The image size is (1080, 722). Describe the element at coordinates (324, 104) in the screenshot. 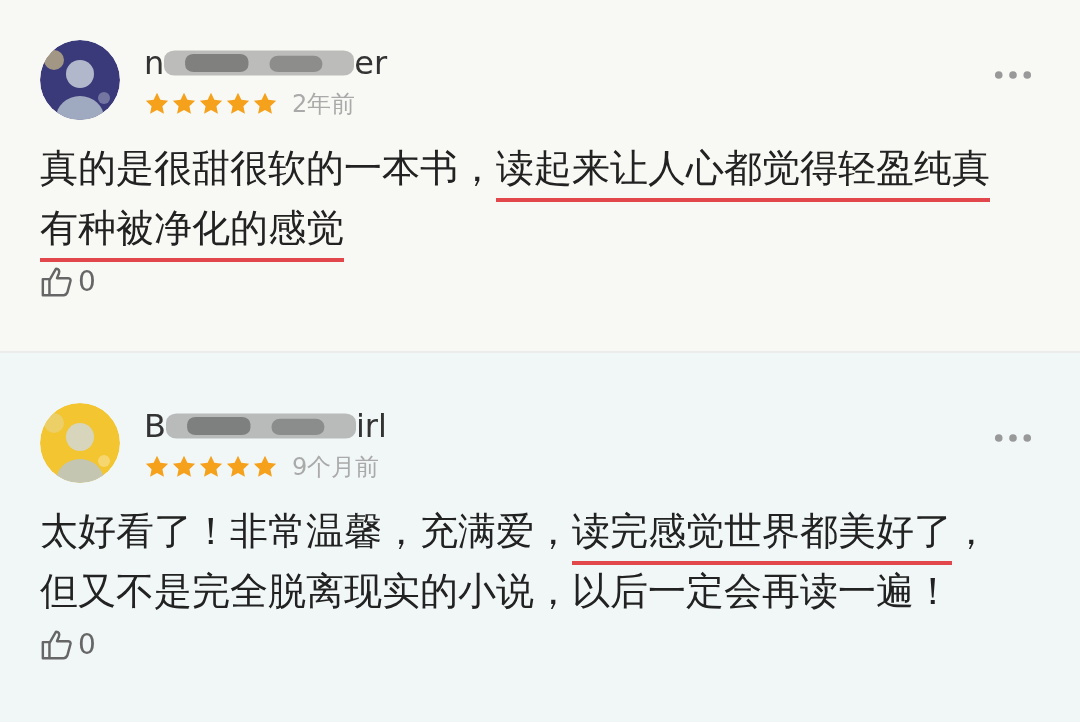

I see `review-time: 2年前` at that location.